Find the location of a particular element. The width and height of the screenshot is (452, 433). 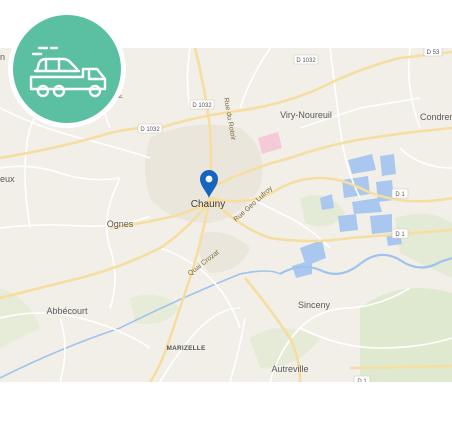

road-shield-d1032-c: D 1032 is located at coordinates (306, 61).